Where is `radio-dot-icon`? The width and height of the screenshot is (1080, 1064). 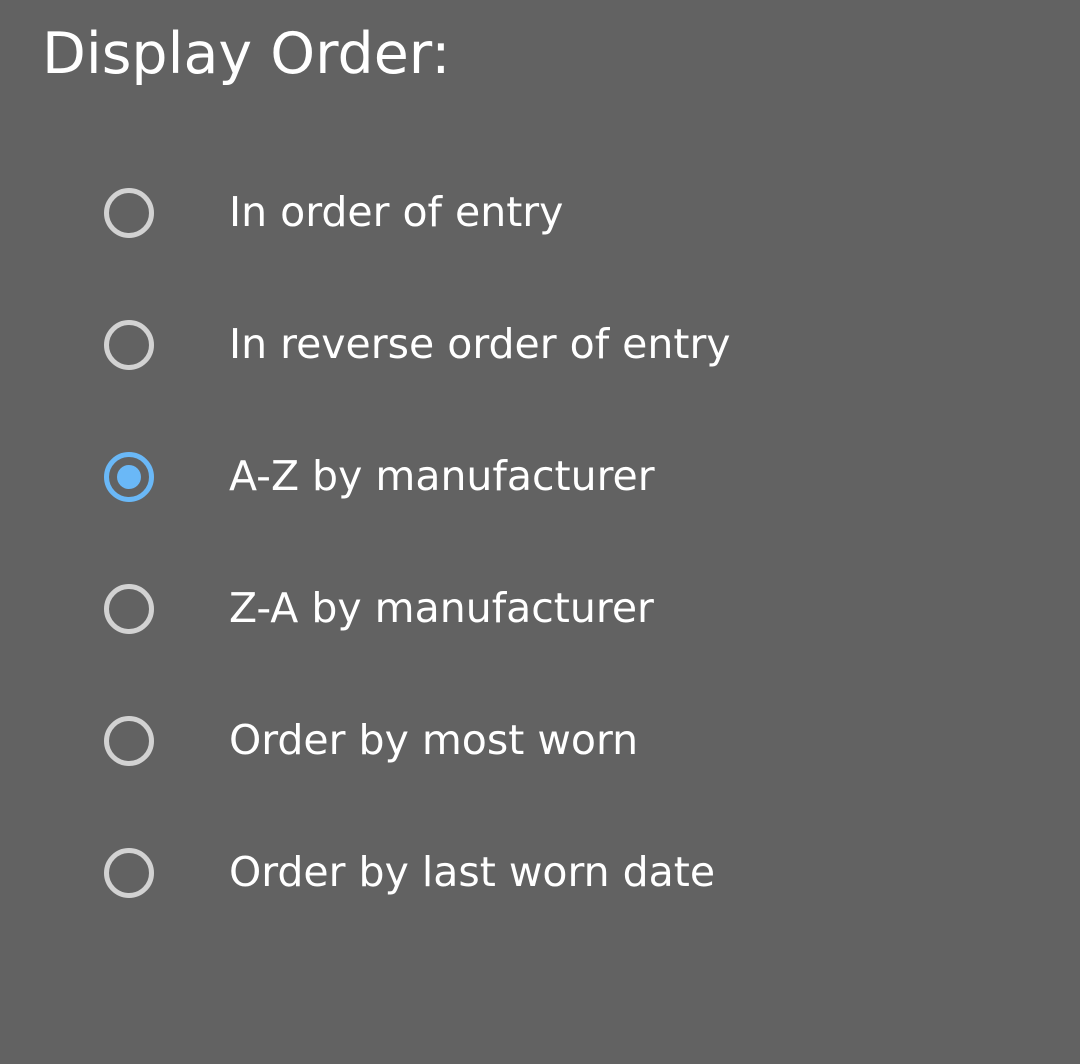 radio-dot-icon is located at coordinates (129, 477).